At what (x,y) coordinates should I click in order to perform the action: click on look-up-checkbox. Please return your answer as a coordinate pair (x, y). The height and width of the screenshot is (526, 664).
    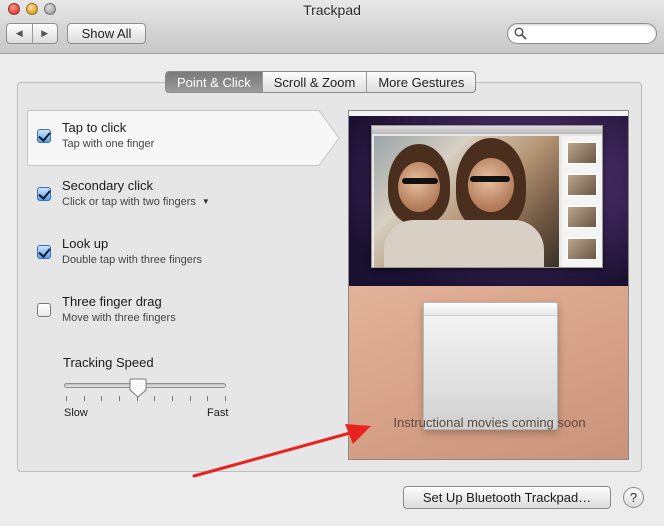
    Looking at the image, I should click on (44, 252).